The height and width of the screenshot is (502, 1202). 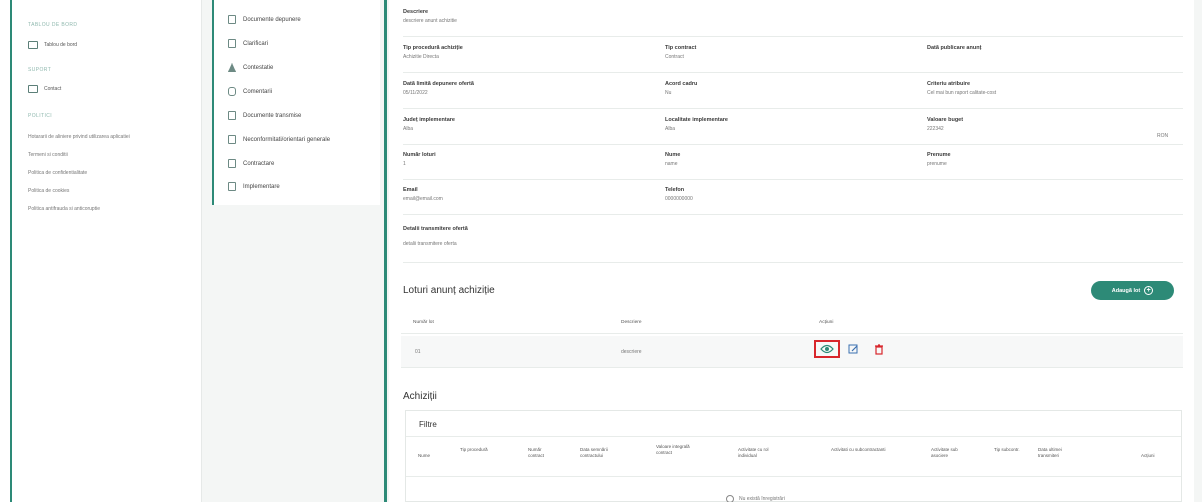 What do you see at coordinates (424, 455) in the screenshot?
I see `column-header: Nume` at bounding box center [424, 455].